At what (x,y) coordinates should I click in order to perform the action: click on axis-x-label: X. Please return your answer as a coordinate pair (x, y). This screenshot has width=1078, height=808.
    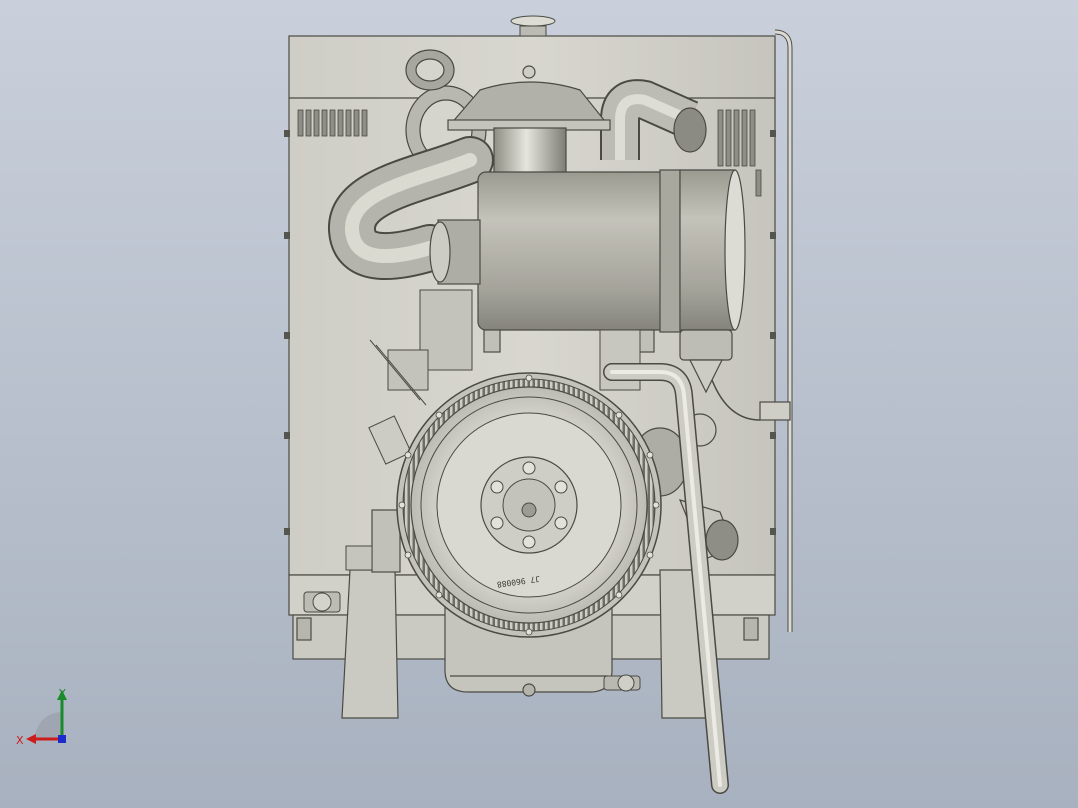
    Looking at the image, I should click on (20, 740).